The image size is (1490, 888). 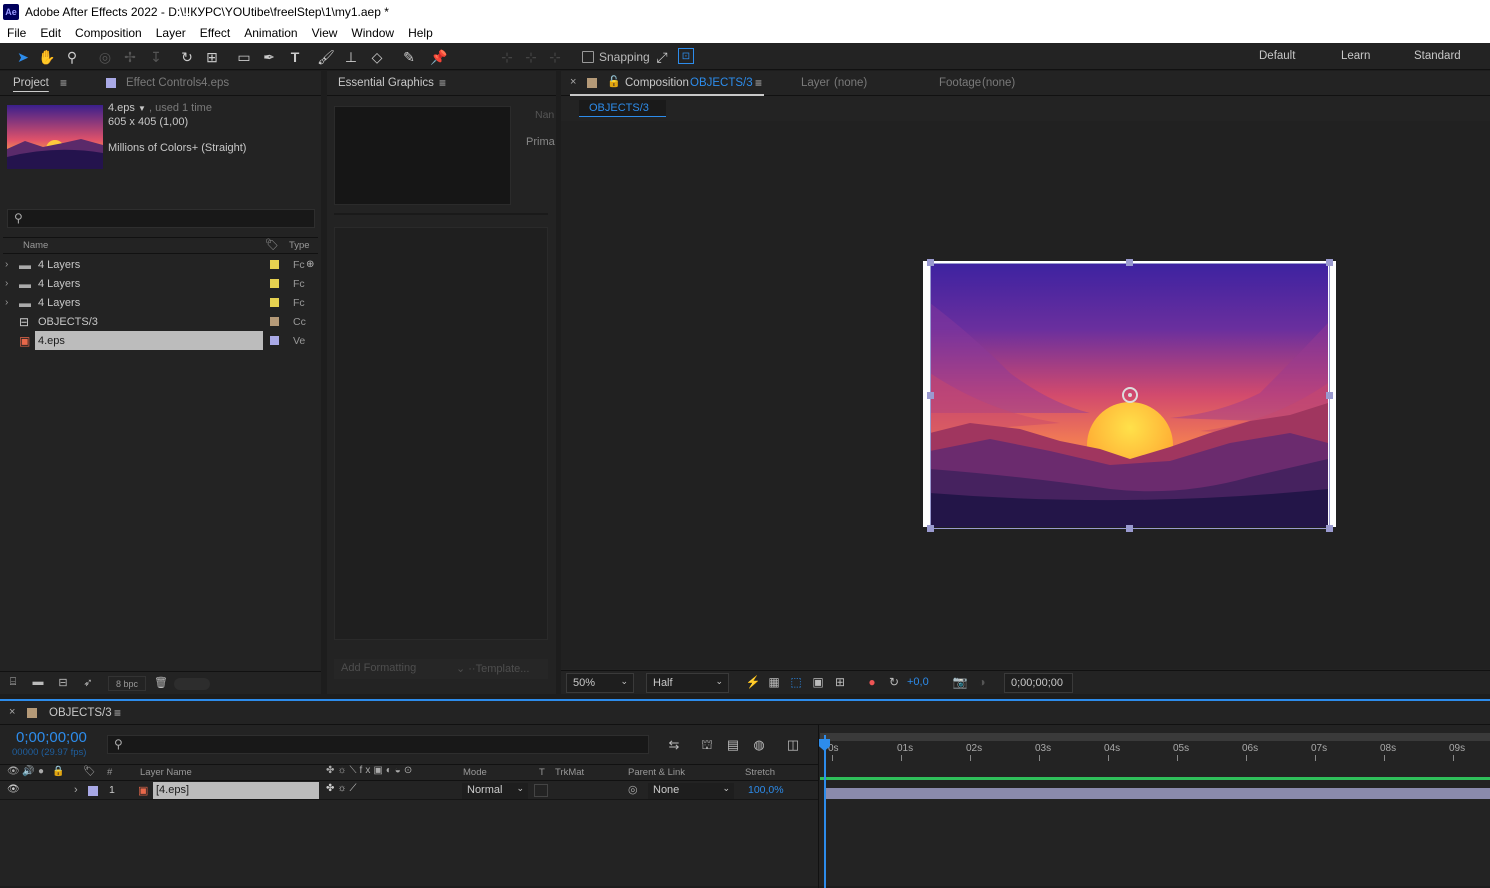 I want to click on comp-breadcrumb: OBJECTS/3, so click(x=622, y=108).